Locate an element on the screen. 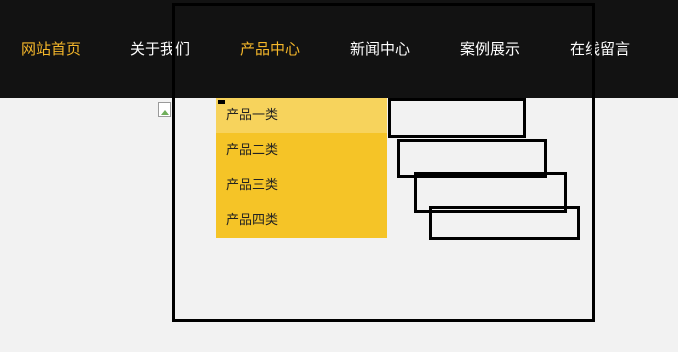 The width and height of the screenshot is (678, 352). nav-item-home: 网站首页 is located at coordinates (51, 49).